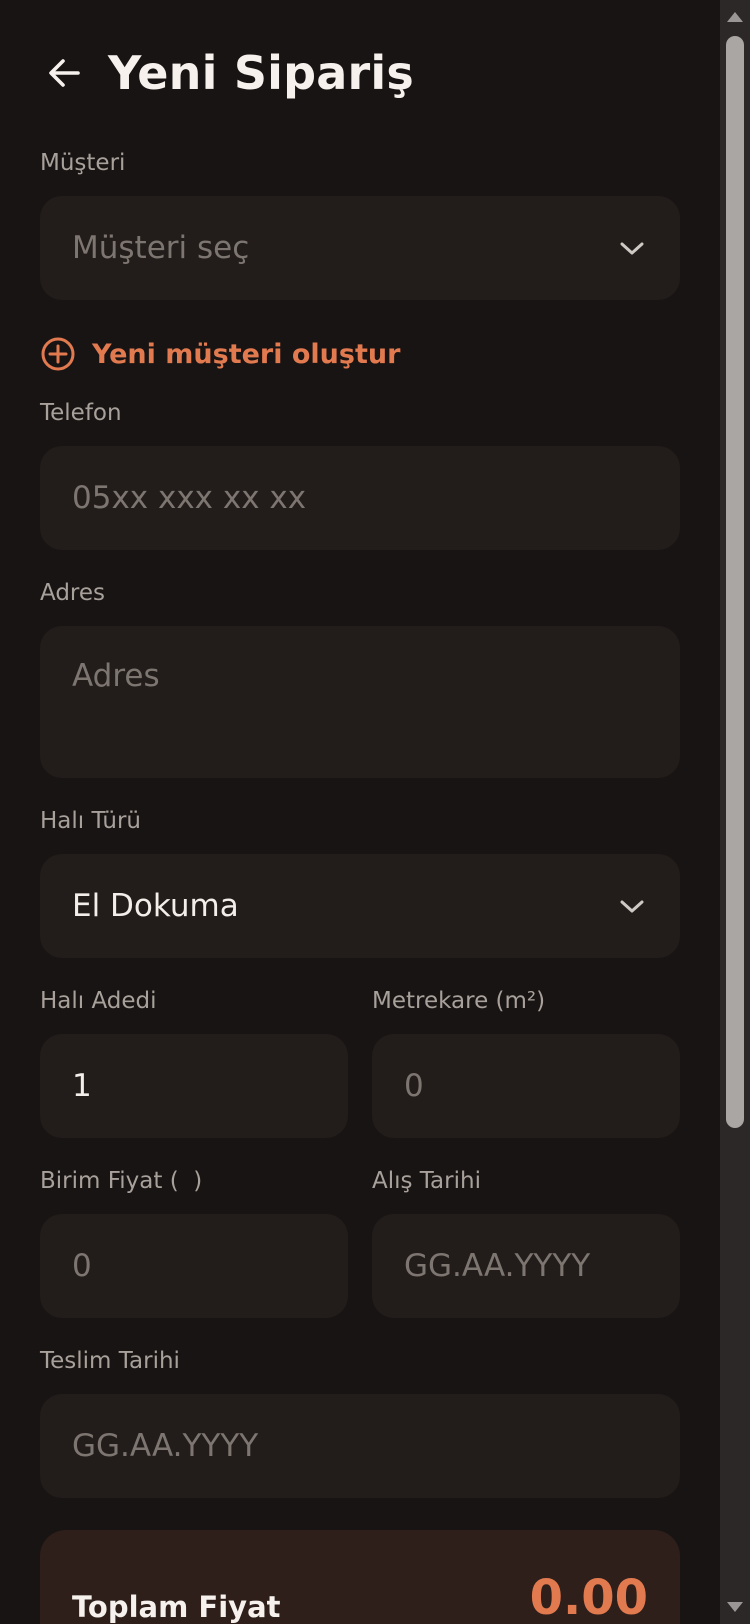 This screenshot has width=750, height=1624. What do you see at coordinates (121, 1181) in the screenshot?
I see `unit-price-label: Birim Fiyat ( )` at bounding box center [121, 1181].